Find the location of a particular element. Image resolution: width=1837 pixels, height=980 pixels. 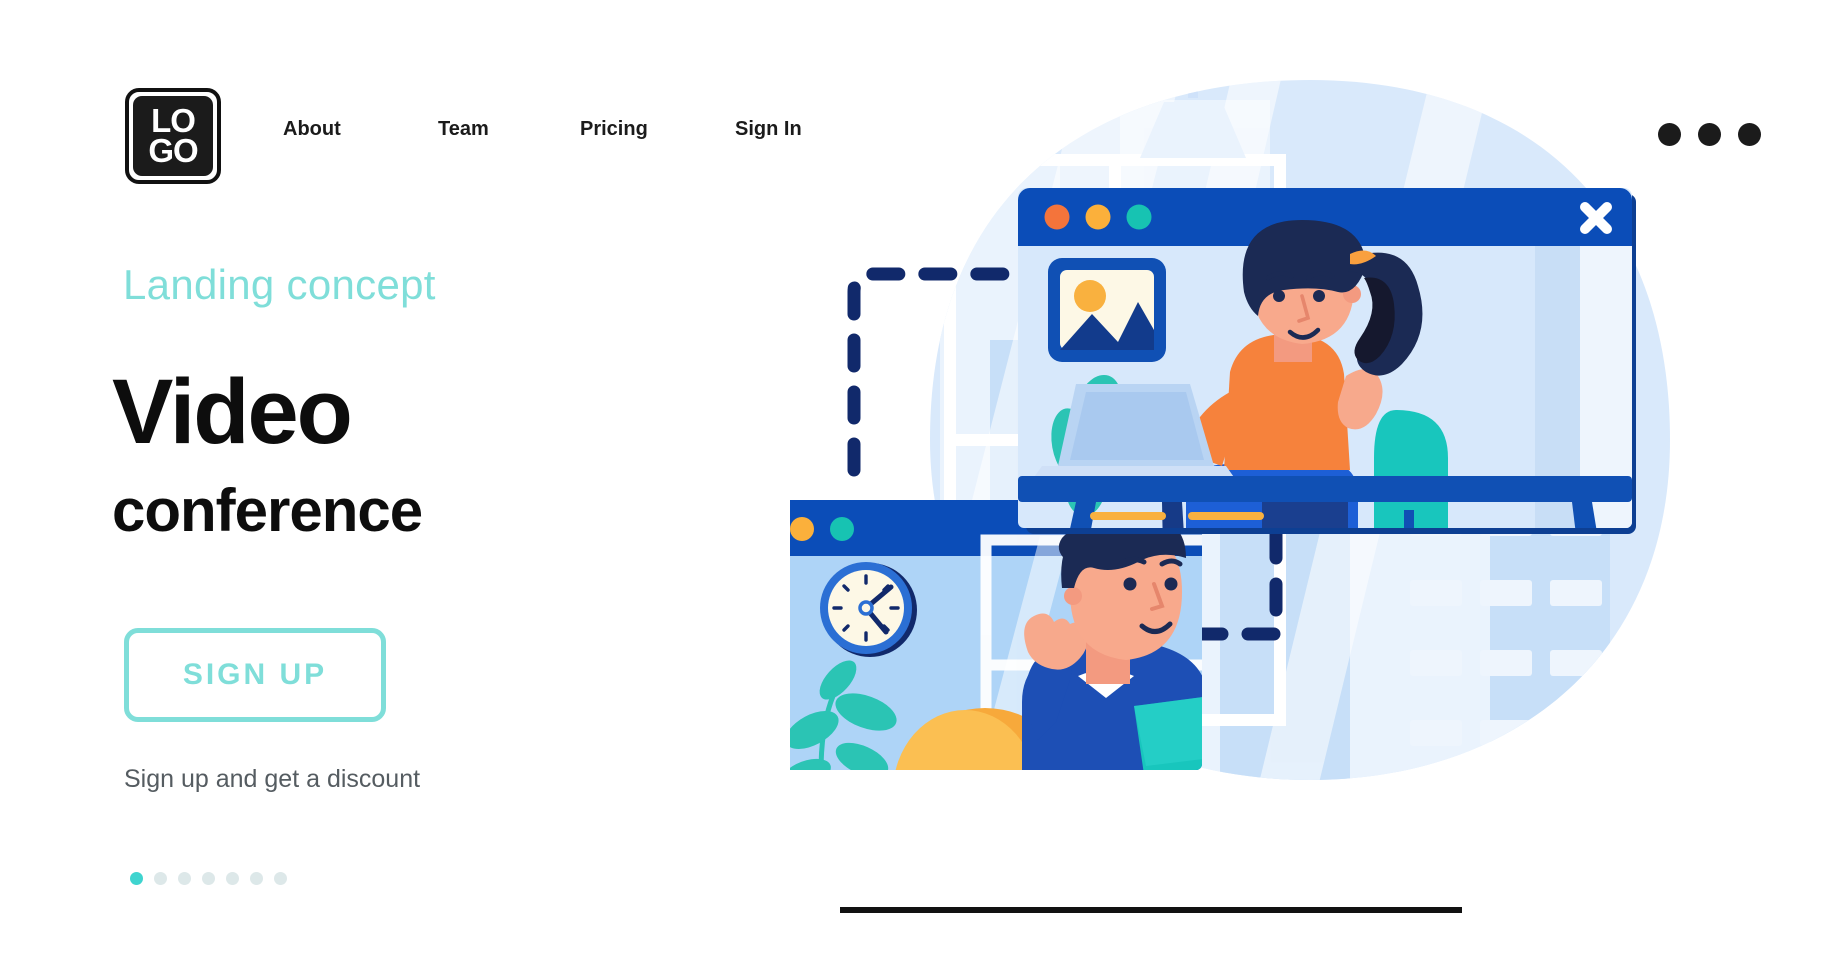

page-subtitle: conference is located at coordinates (267, 510).